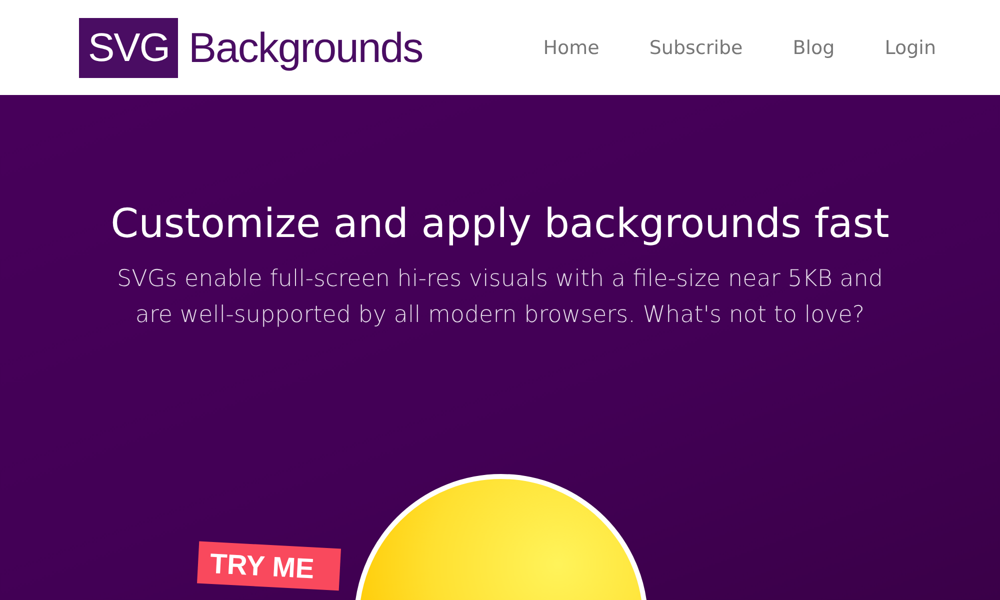  What do you see at coordinates (500, 297) in the screenshot?
I see `hero-subtitle: SVGs enable full-screen hi-res visuals with a file-size near 5KB and are well-supported by all modern browsers. What's not to love?` at bounding box center [500, 297].